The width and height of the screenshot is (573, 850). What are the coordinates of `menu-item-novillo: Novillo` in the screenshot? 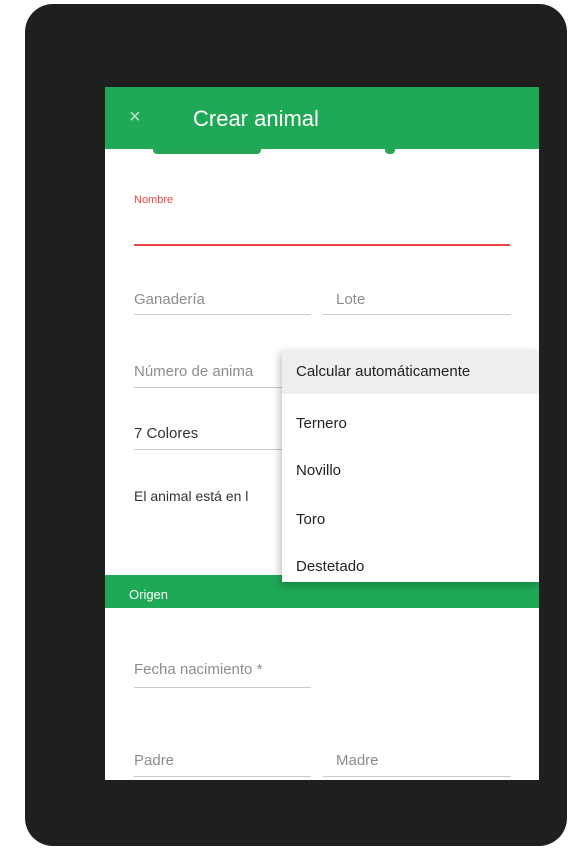 It's located at (318, 470).